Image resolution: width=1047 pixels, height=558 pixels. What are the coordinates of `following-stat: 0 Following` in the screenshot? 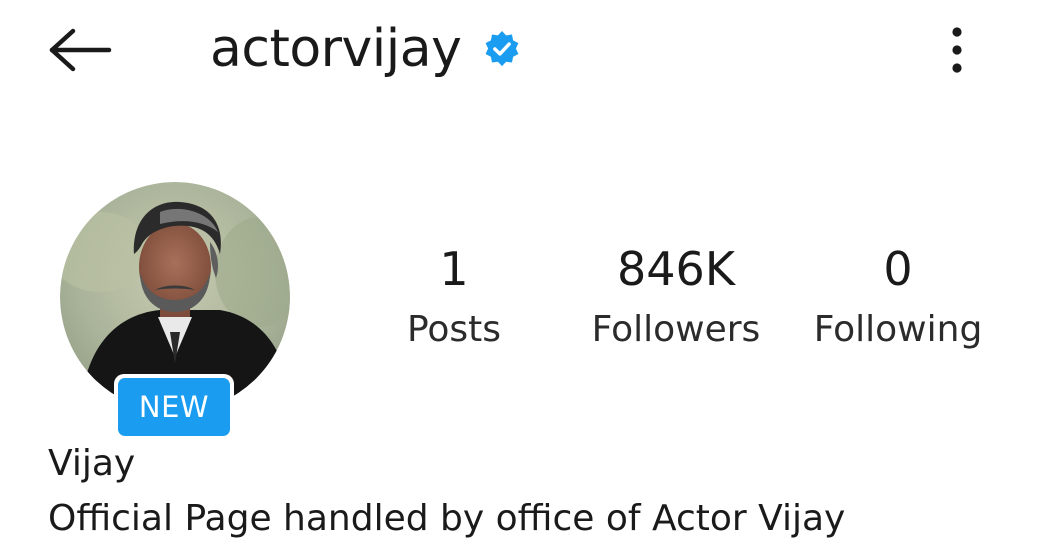 It's located at (898, 297).